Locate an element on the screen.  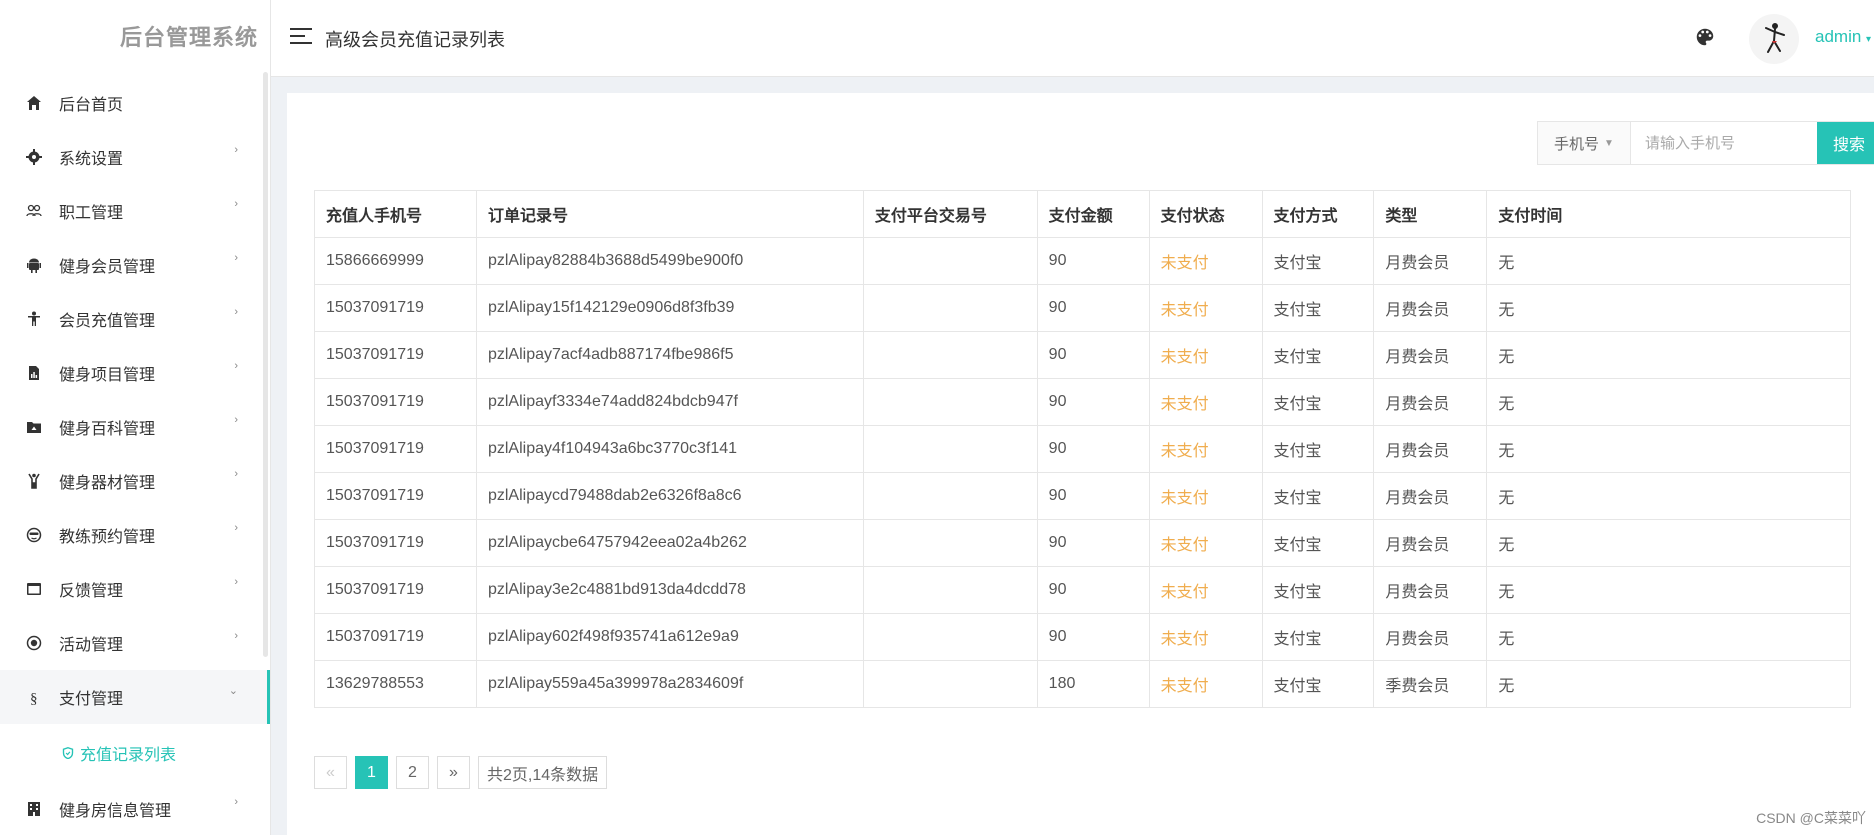
search-button: 搜索 is located at coordinates (1845, 143).